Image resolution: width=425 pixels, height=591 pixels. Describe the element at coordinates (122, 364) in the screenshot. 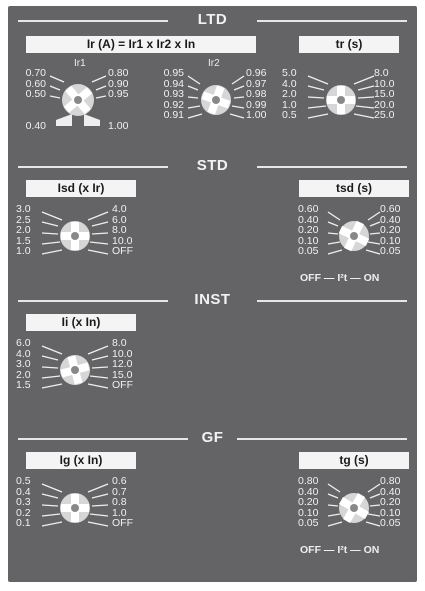

I see `scale-value: 12.0` at that location.